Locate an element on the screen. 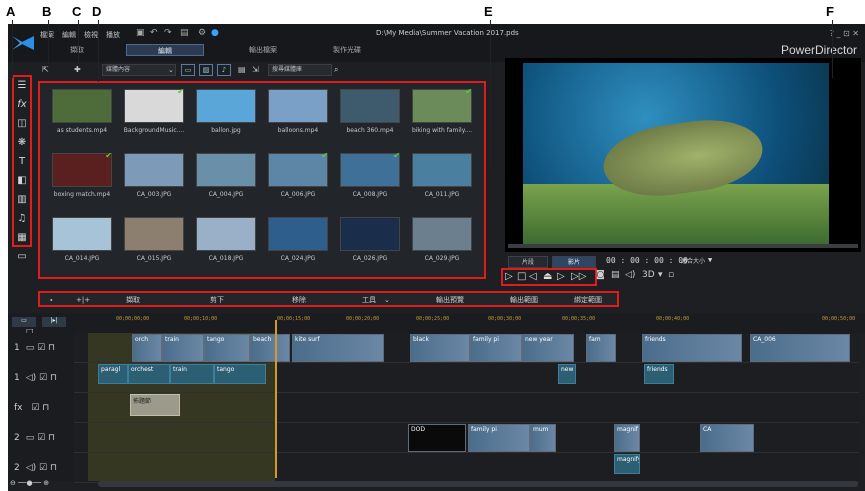 The height and width of the screenshot is (491, 865). render-preview-button: 輸出預覽 is located at coordinates (450, 300).